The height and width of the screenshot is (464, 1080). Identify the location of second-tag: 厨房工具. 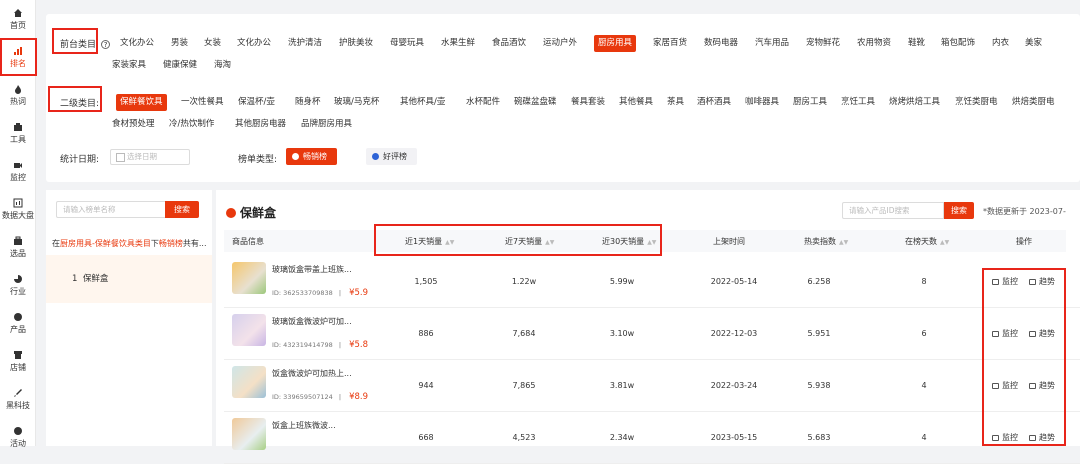
(810, 102).